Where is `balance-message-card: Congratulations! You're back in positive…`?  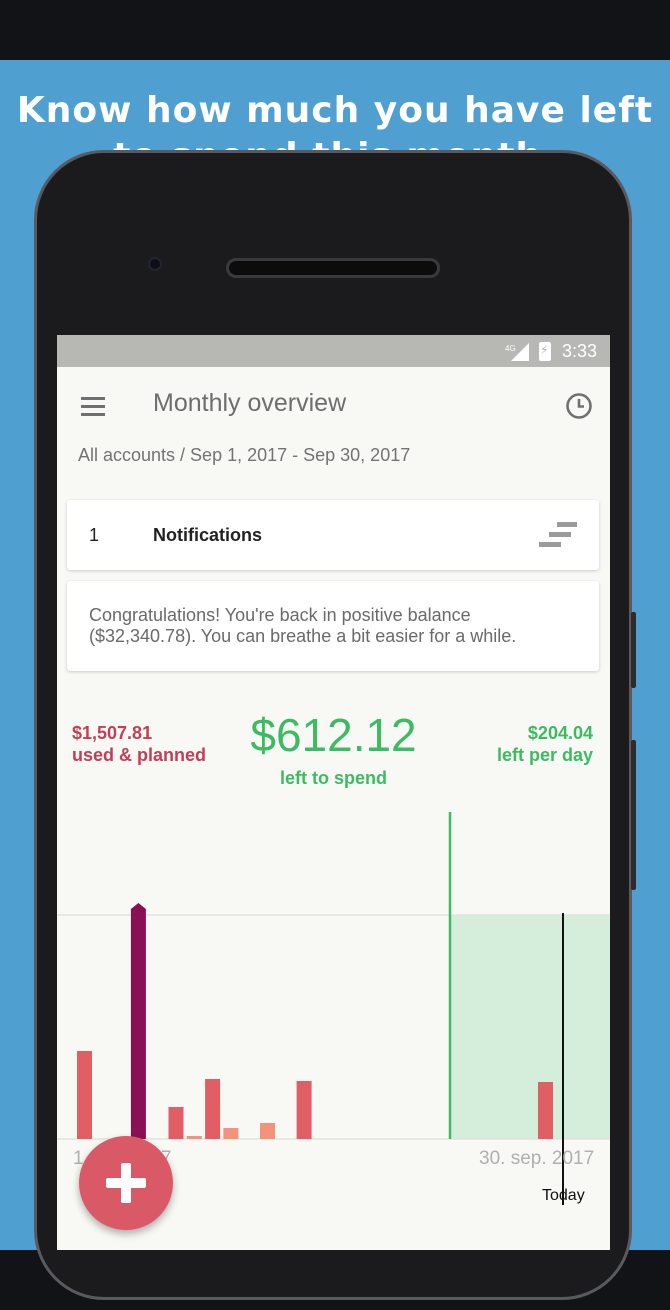 balance-message-card: Congratulations! You're back in positive… is located at coordinates (333, 626).